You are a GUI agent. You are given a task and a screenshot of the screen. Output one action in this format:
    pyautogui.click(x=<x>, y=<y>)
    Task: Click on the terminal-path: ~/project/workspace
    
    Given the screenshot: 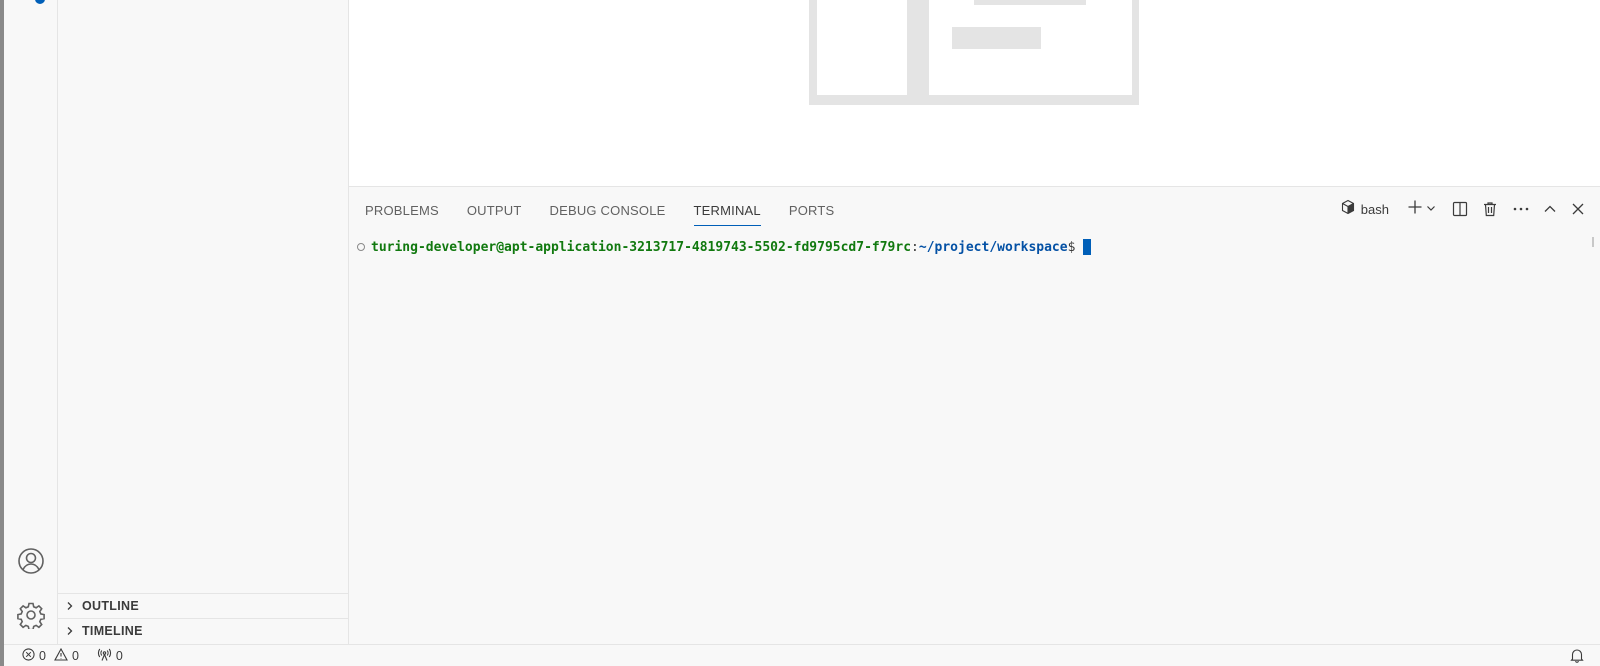 What is the action you would take?
    pyautogui.click(x=993, y=247)
    